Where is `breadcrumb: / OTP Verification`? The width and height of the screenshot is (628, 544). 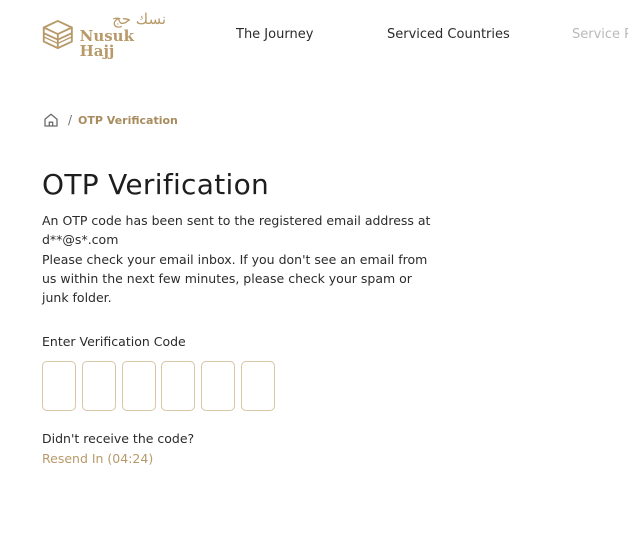
breadcrumb: / OTP Verification is located at coordinates (110, 120).